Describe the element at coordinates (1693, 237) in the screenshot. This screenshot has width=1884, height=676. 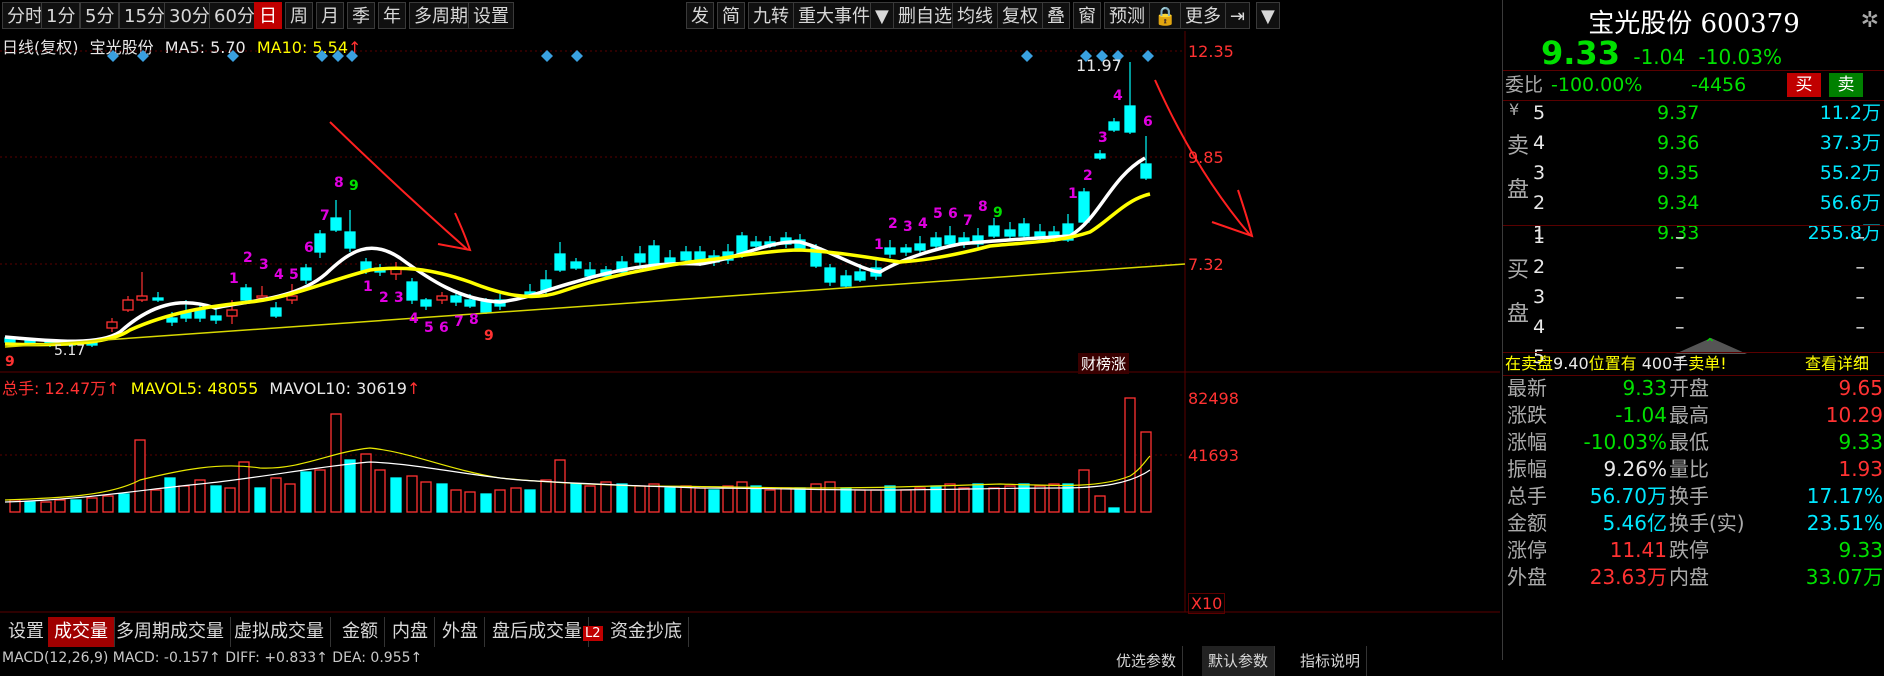
I see `bid-row: 1 – –` at that location.